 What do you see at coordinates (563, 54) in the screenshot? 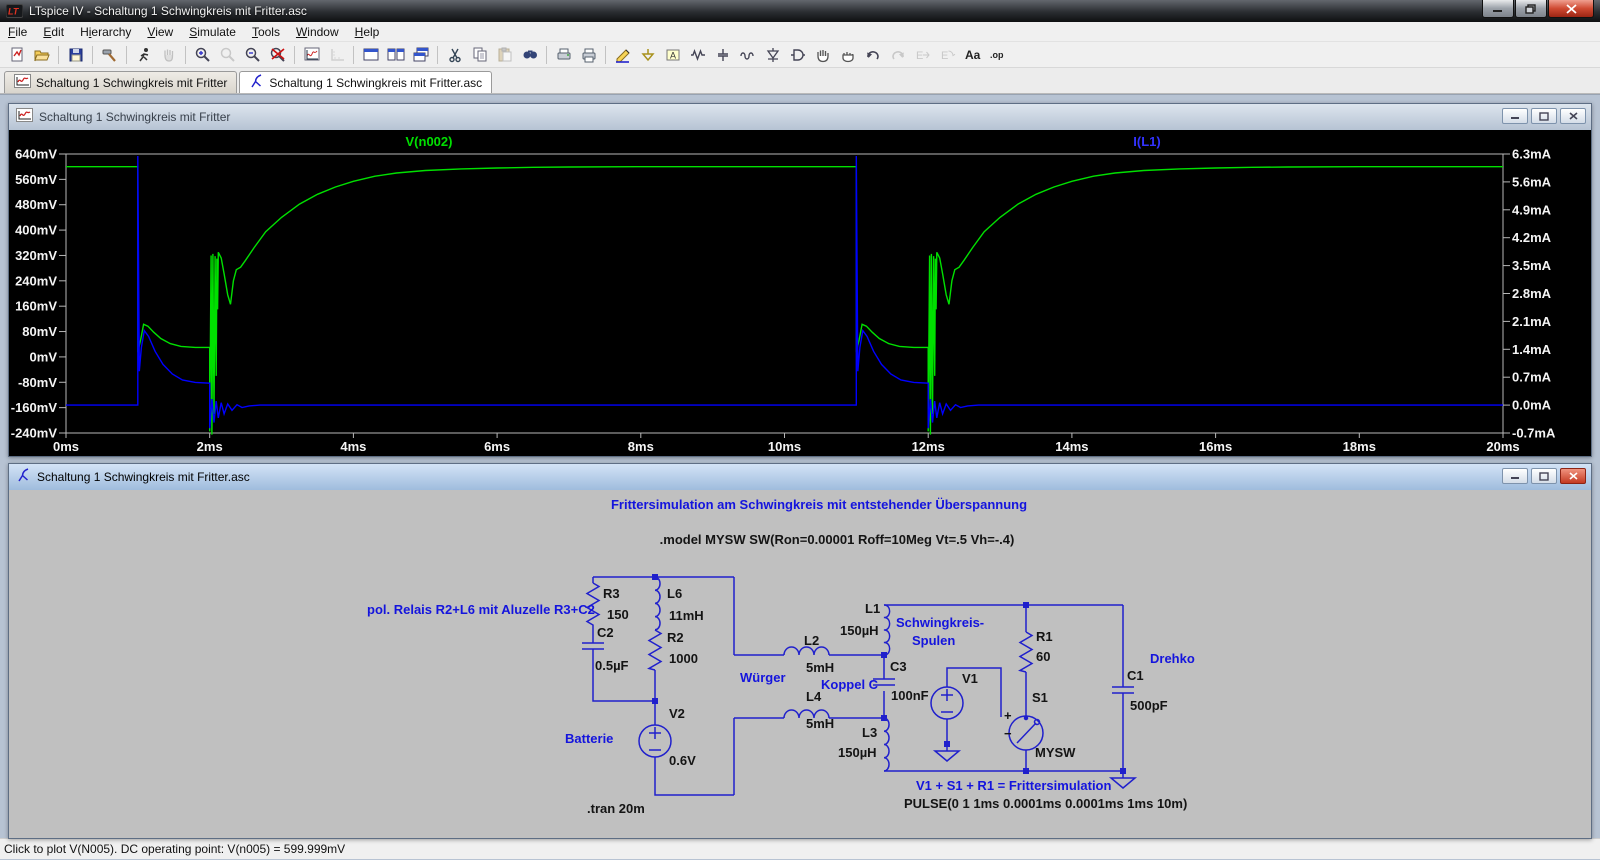
I see `print-preview-button` at bounding box center [563, 54].